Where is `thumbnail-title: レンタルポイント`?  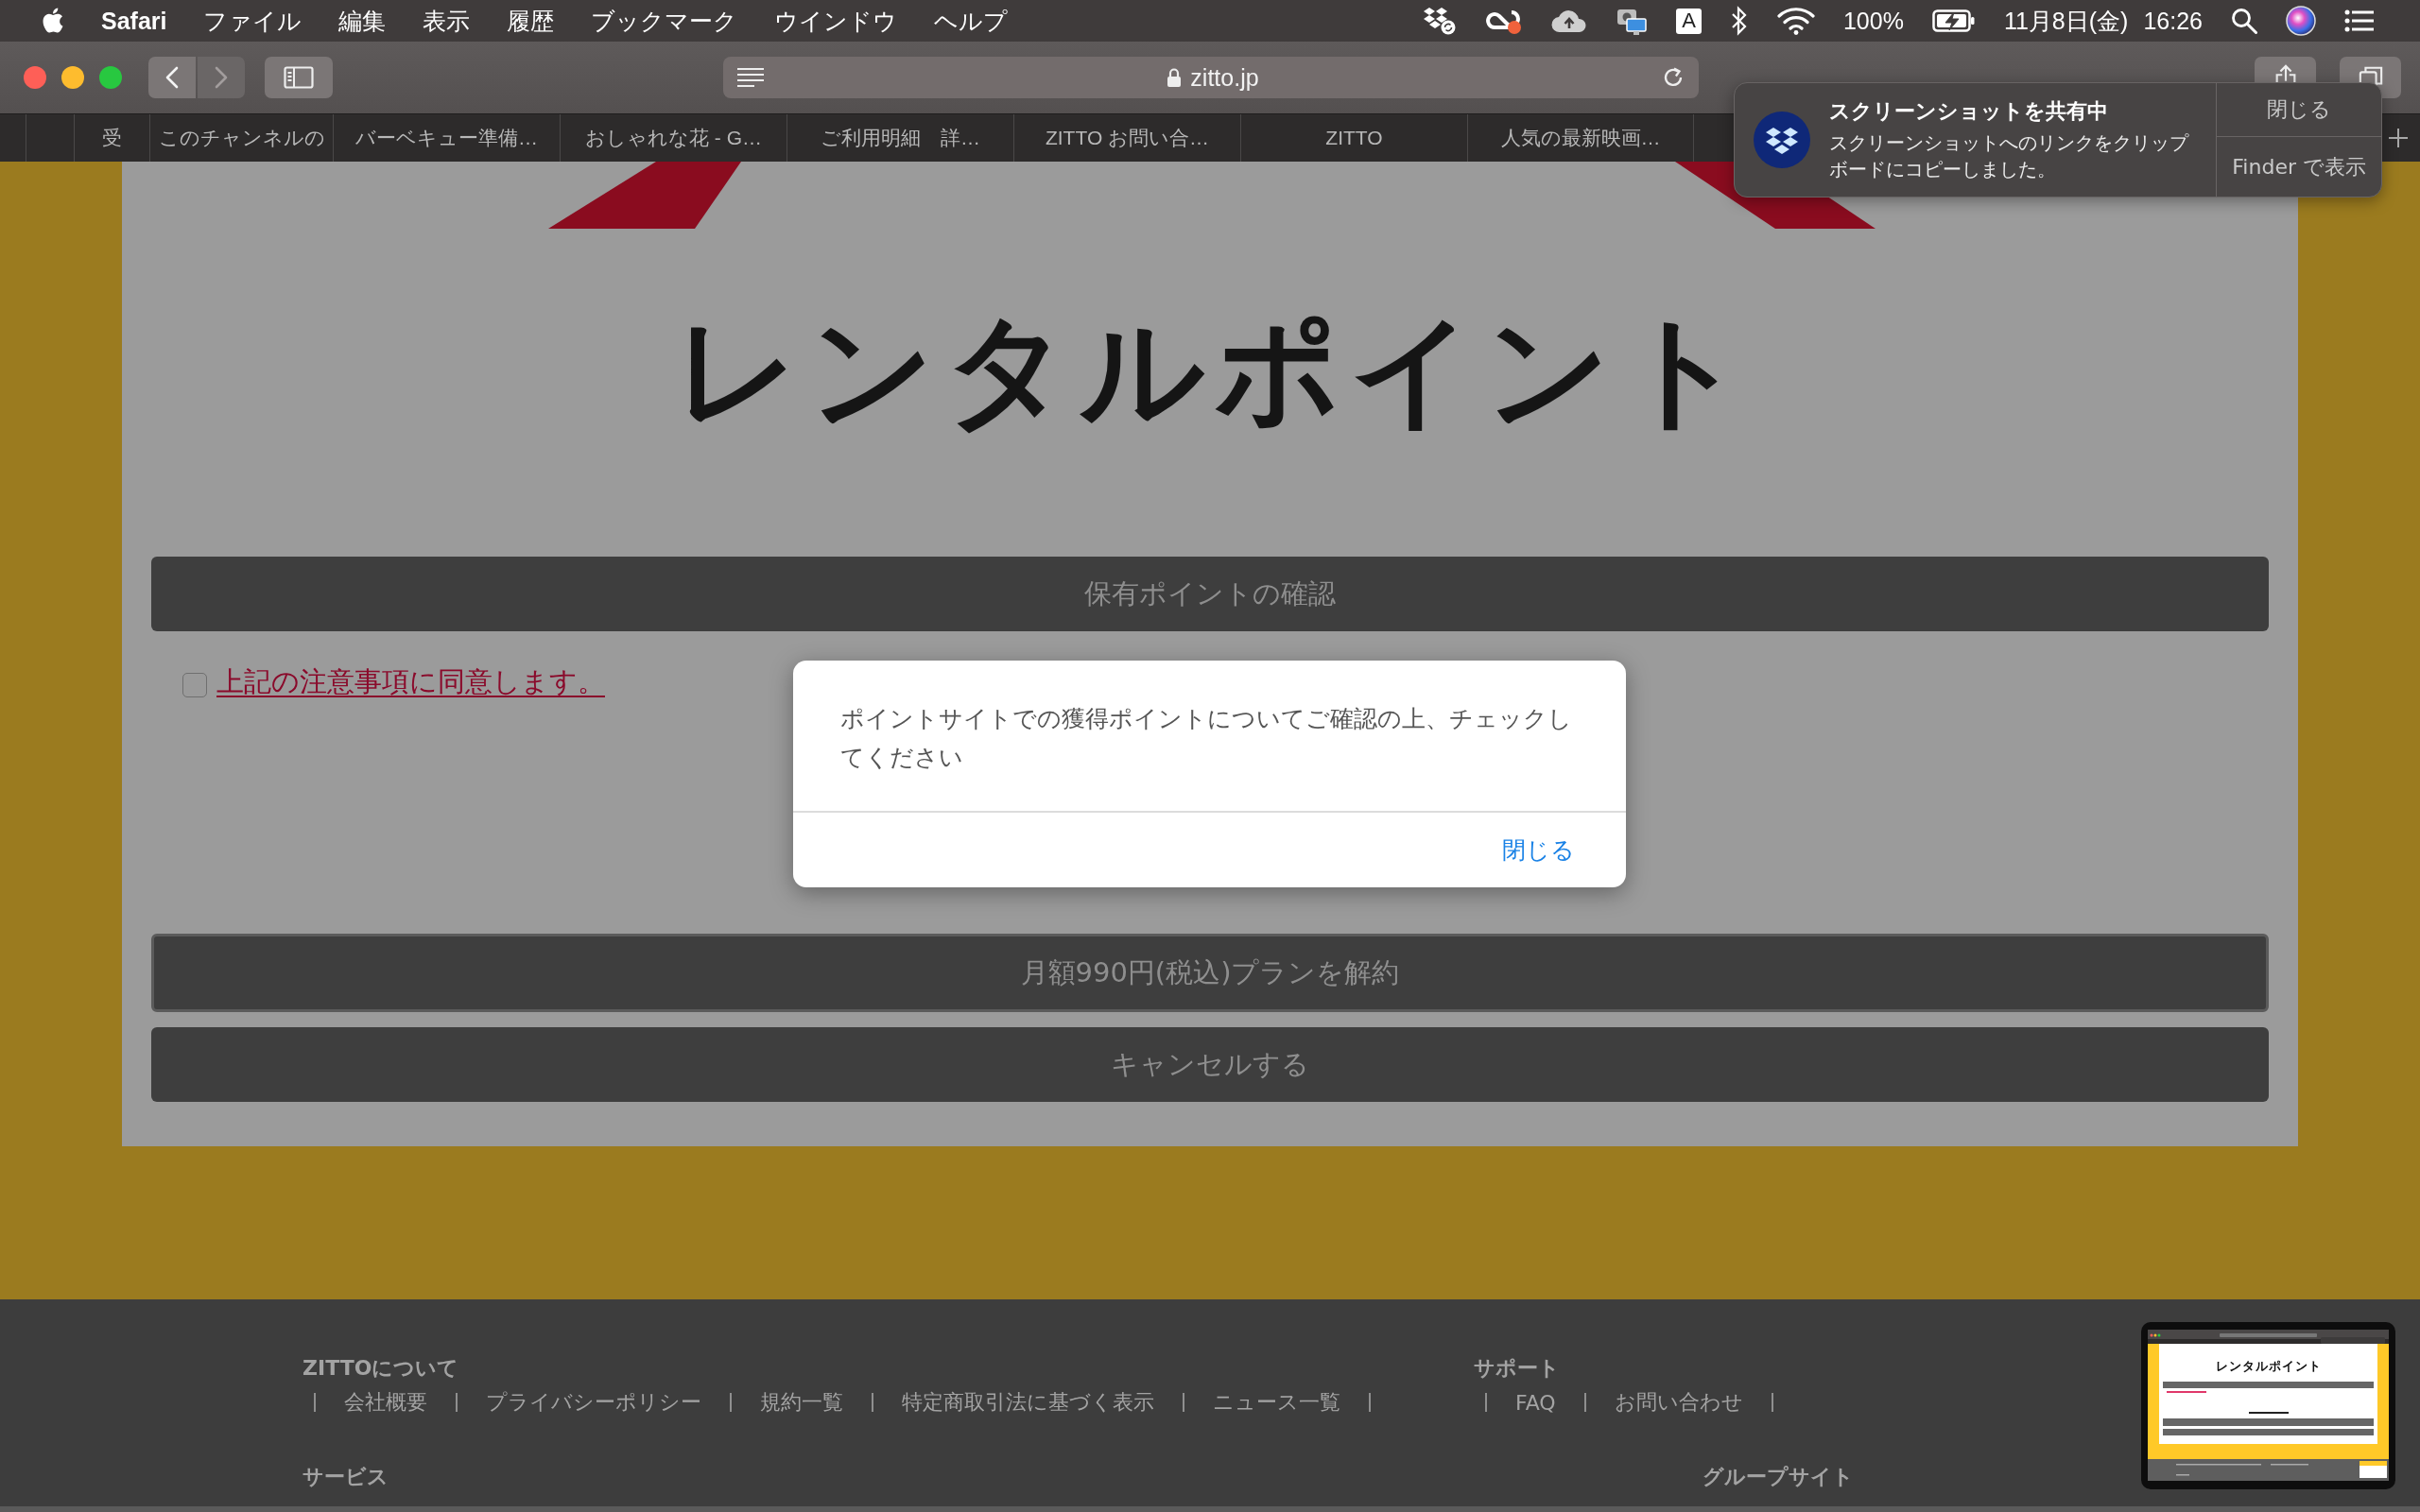 thumbnail-title: レンタルポイント is located at coordinates (2268, 1366).